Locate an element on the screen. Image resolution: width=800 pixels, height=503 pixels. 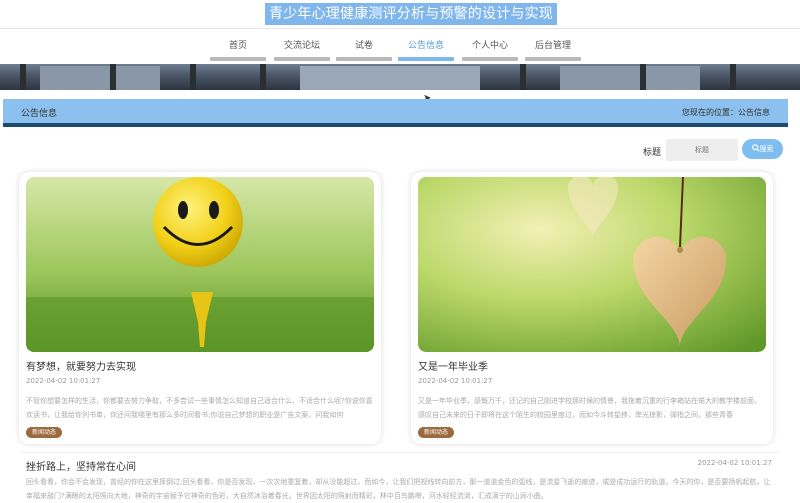
breadcrumb-prefix: 您现在的位置： is located at coordinates (710, 112).